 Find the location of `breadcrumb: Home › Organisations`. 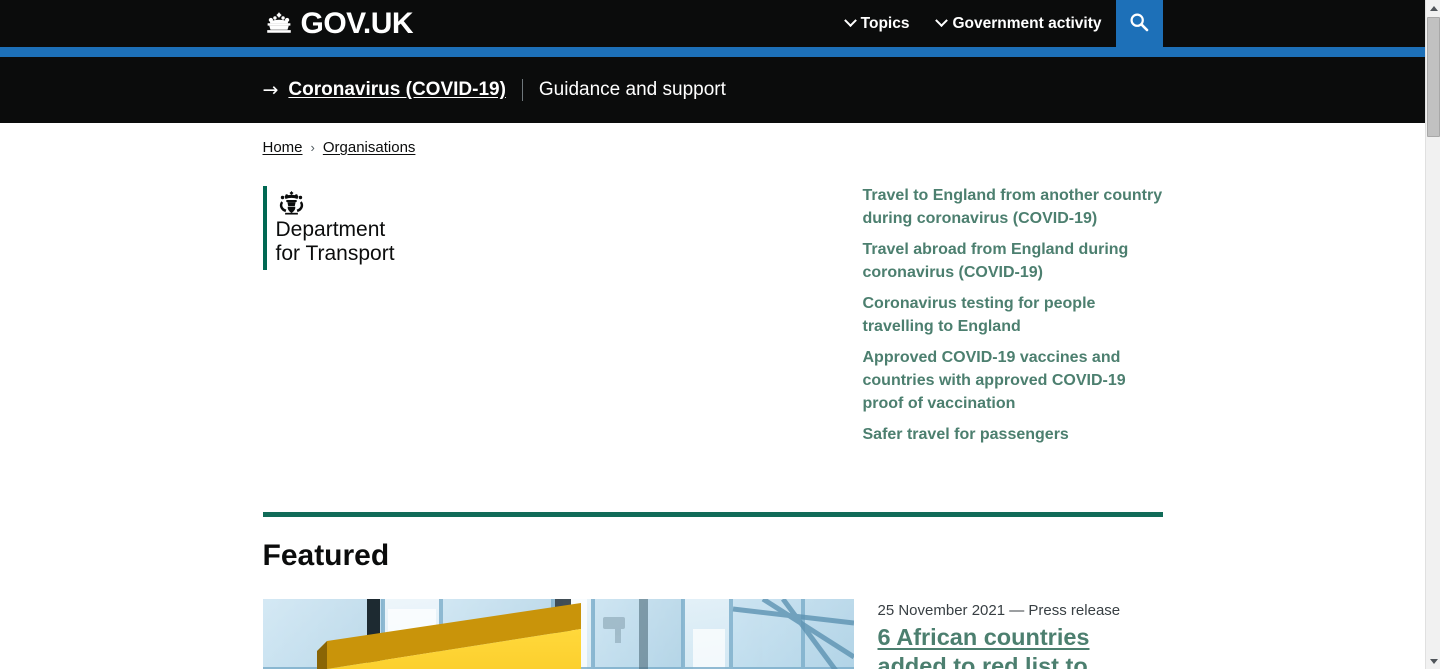

breadcrumb: Home › Organisations is located at coordinates (713, 157).